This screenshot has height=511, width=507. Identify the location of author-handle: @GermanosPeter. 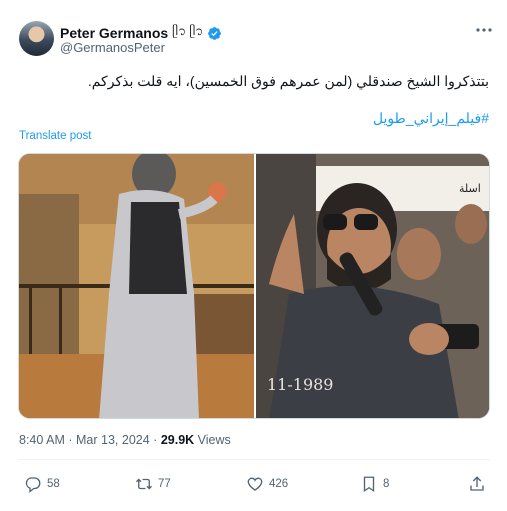
(112, 47).